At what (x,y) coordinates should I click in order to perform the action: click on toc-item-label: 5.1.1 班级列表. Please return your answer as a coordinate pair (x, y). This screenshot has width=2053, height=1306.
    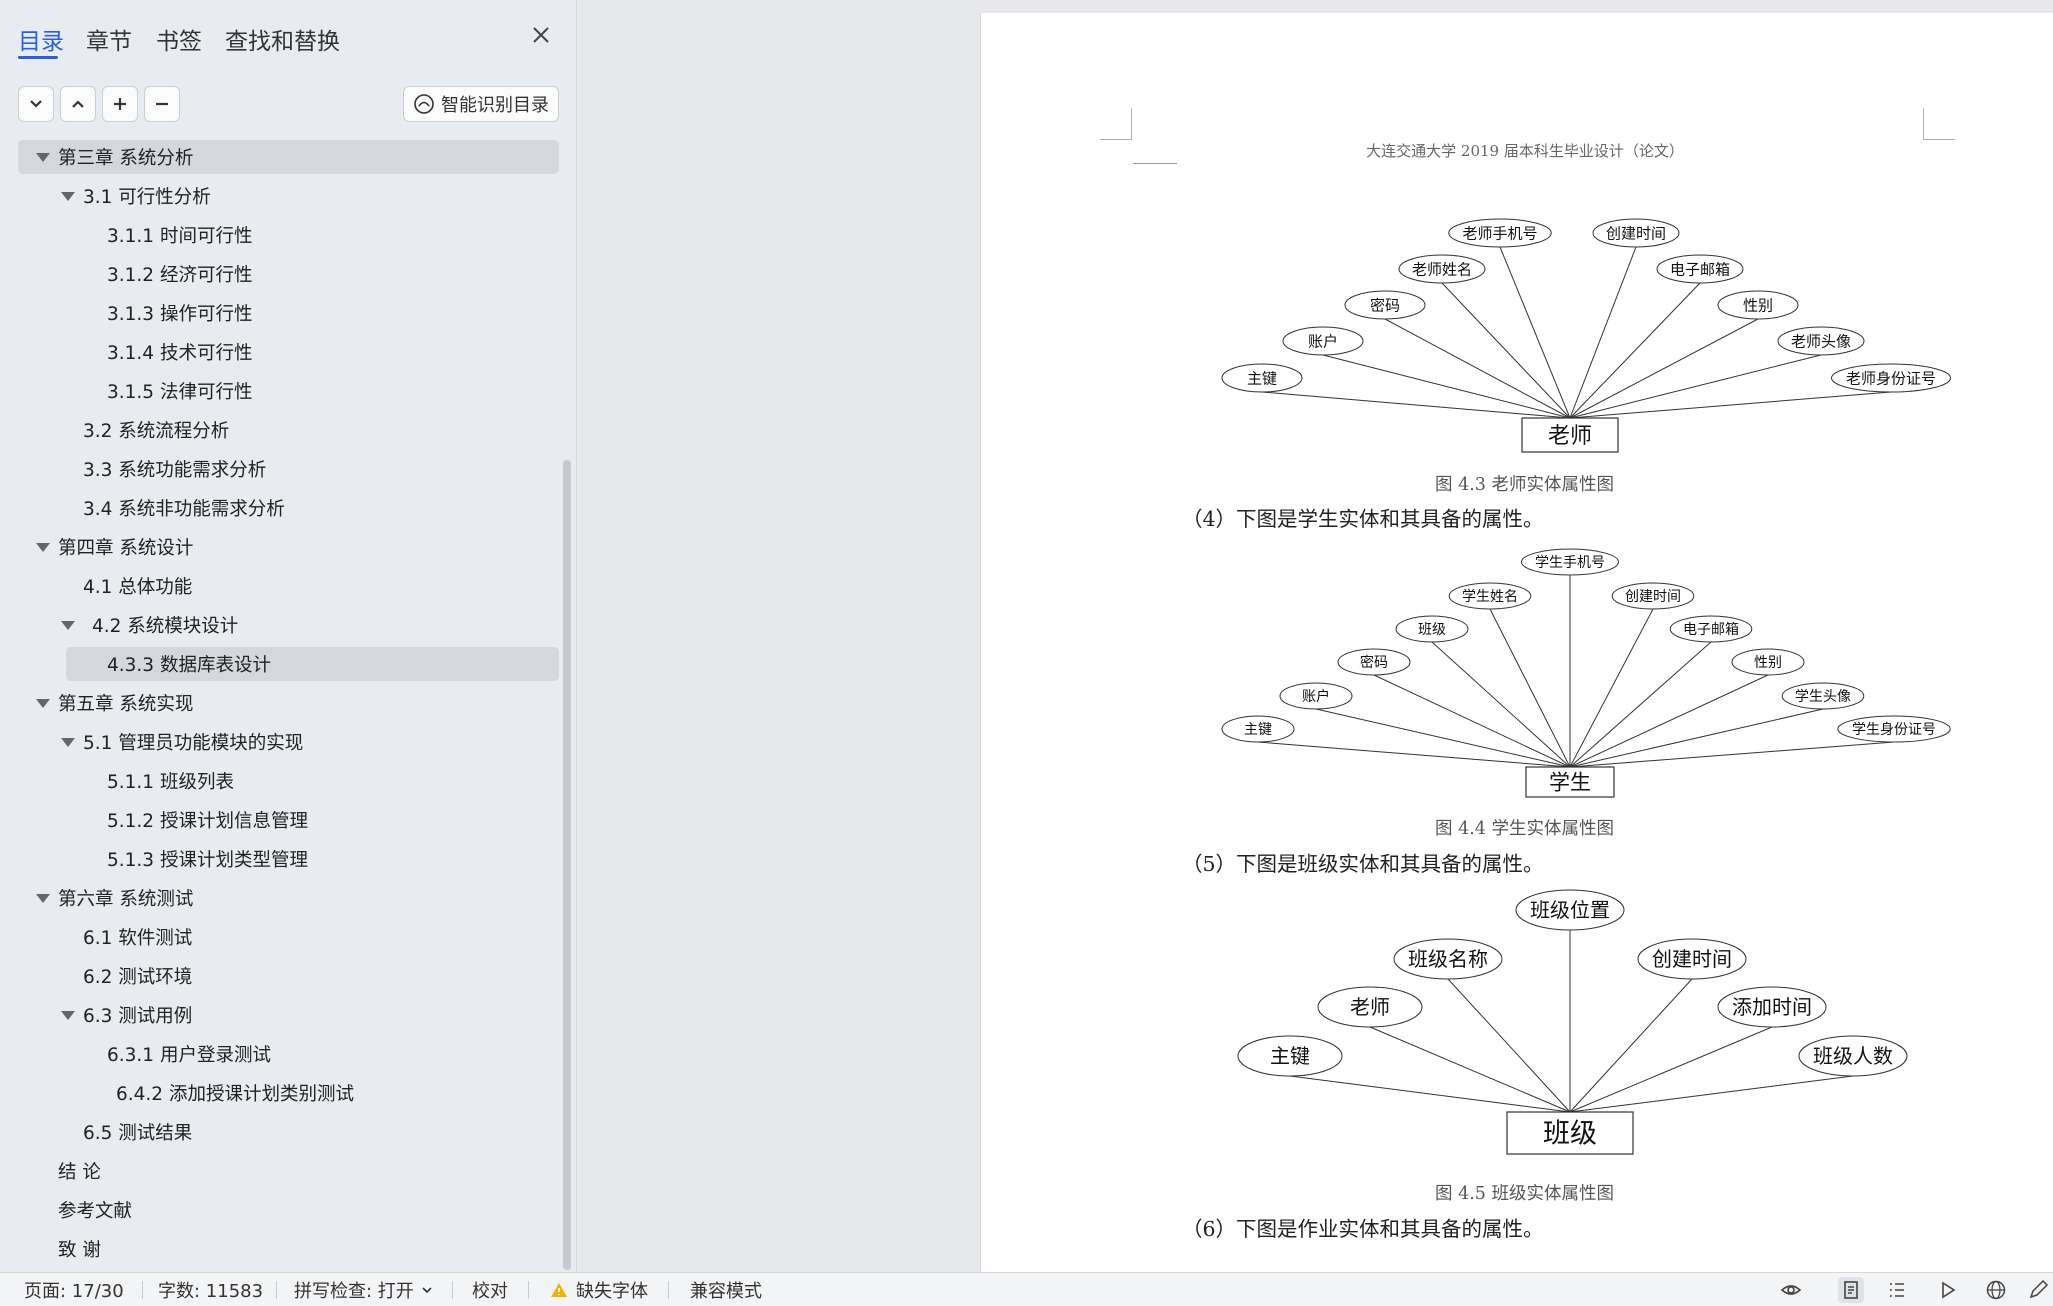
    Looking at the image, I should click on (170, 782).